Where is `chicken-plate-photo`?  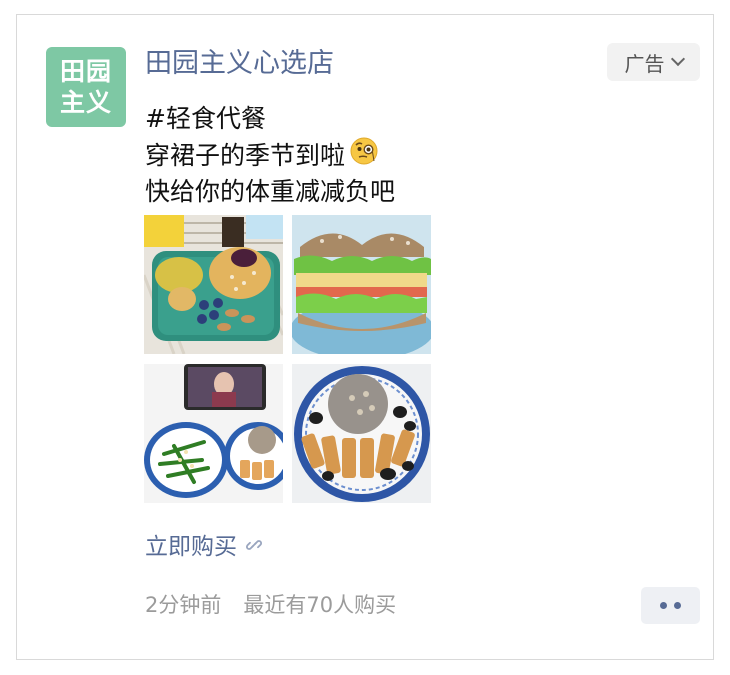 chicken-plate-photo is located at coordinates (361, 433).